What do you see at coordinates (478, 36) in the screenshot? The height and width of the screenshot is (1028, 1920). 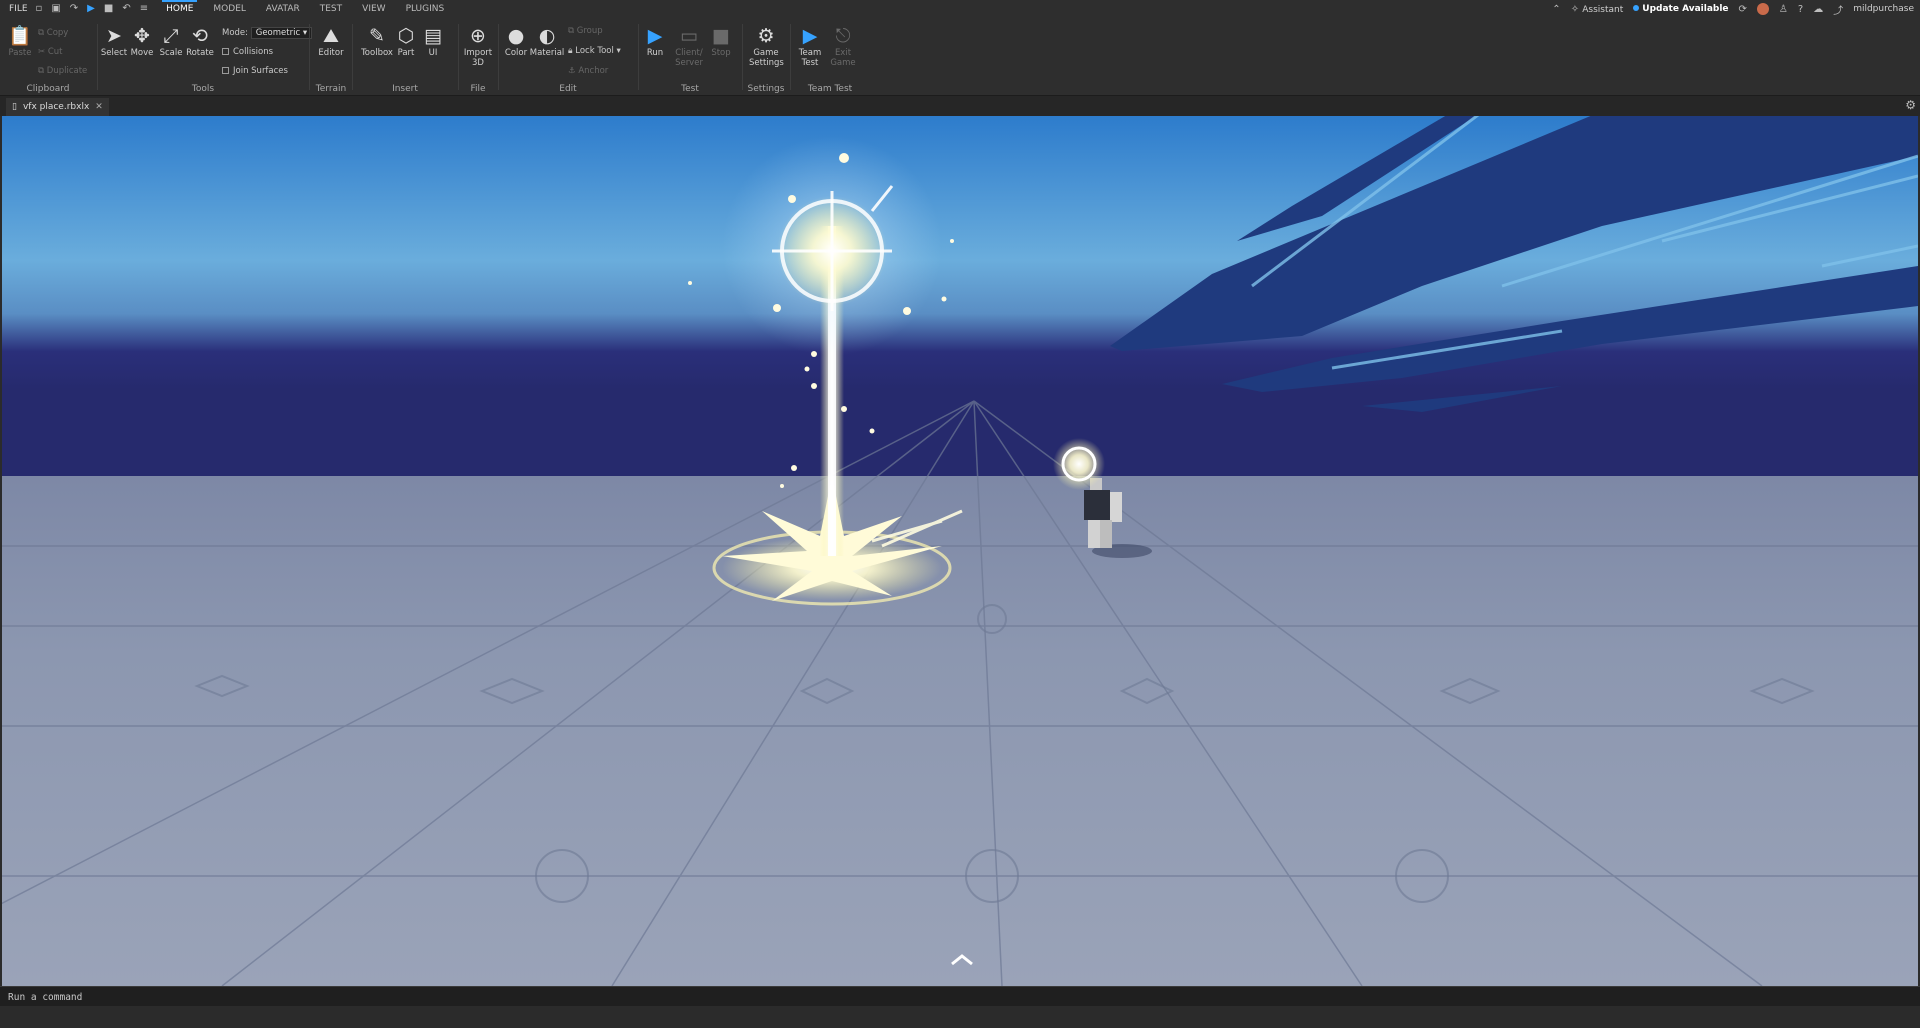 I see `globe-import-icon: ⊕` at bounding box center [478, 36].